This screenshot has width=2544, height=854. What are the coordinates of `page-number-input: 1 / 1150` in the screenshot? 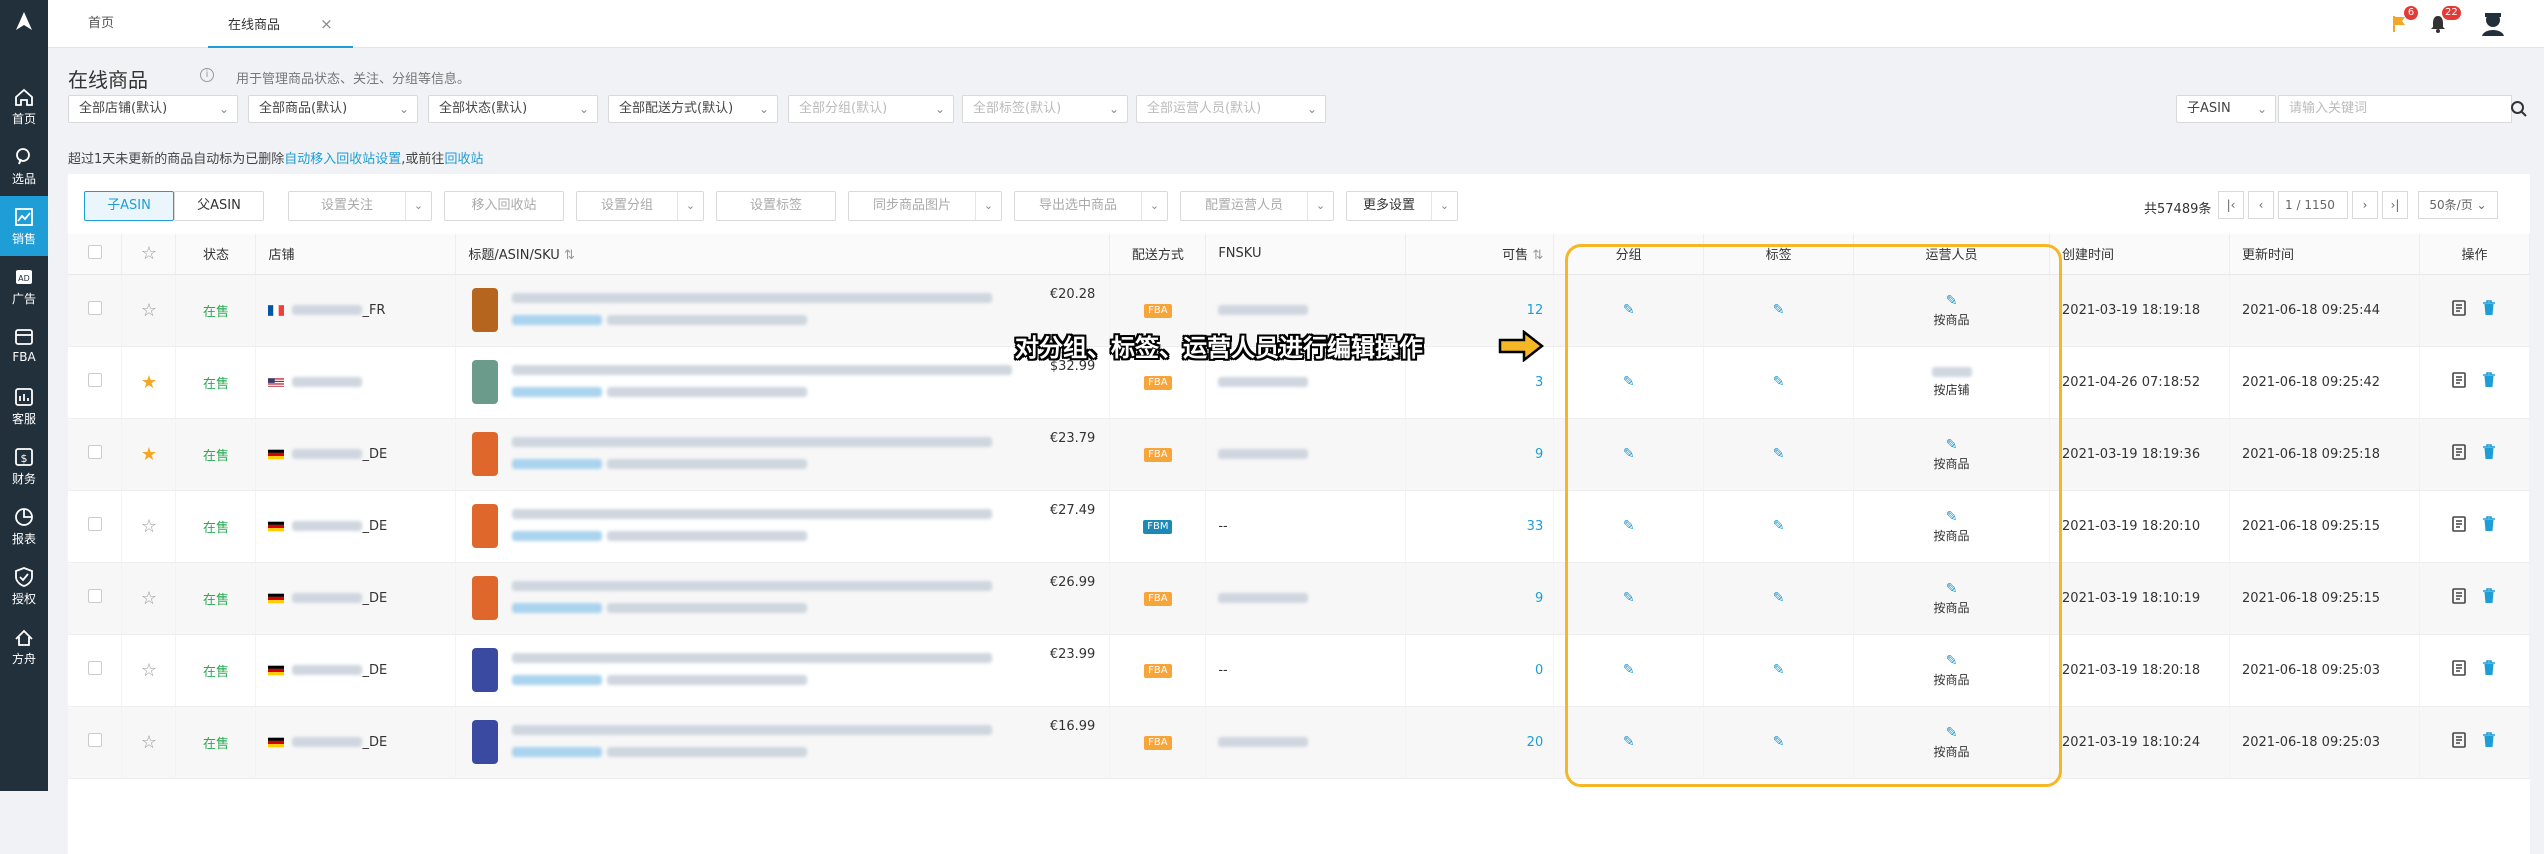 It's located at (2313, 205).